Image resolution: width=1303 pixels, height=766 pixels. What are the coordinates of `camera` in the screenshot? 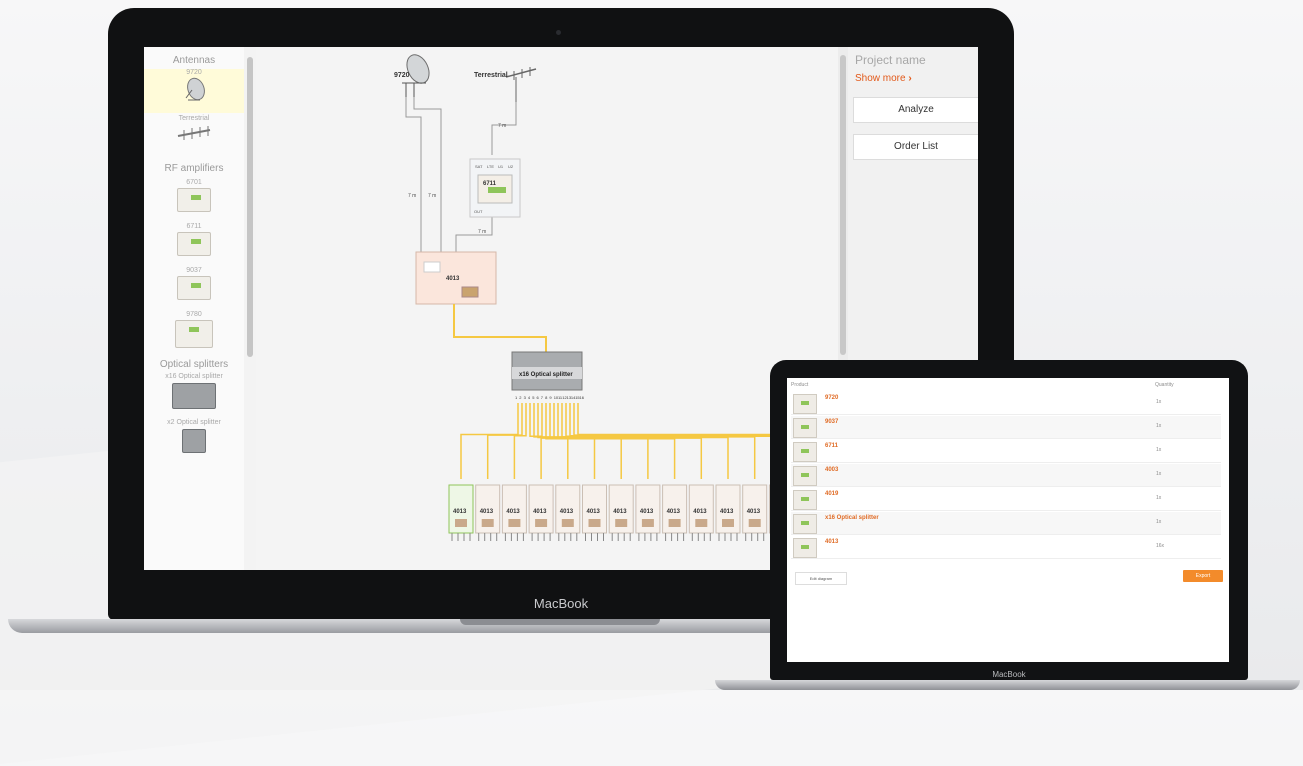 It's located at (558, 32).